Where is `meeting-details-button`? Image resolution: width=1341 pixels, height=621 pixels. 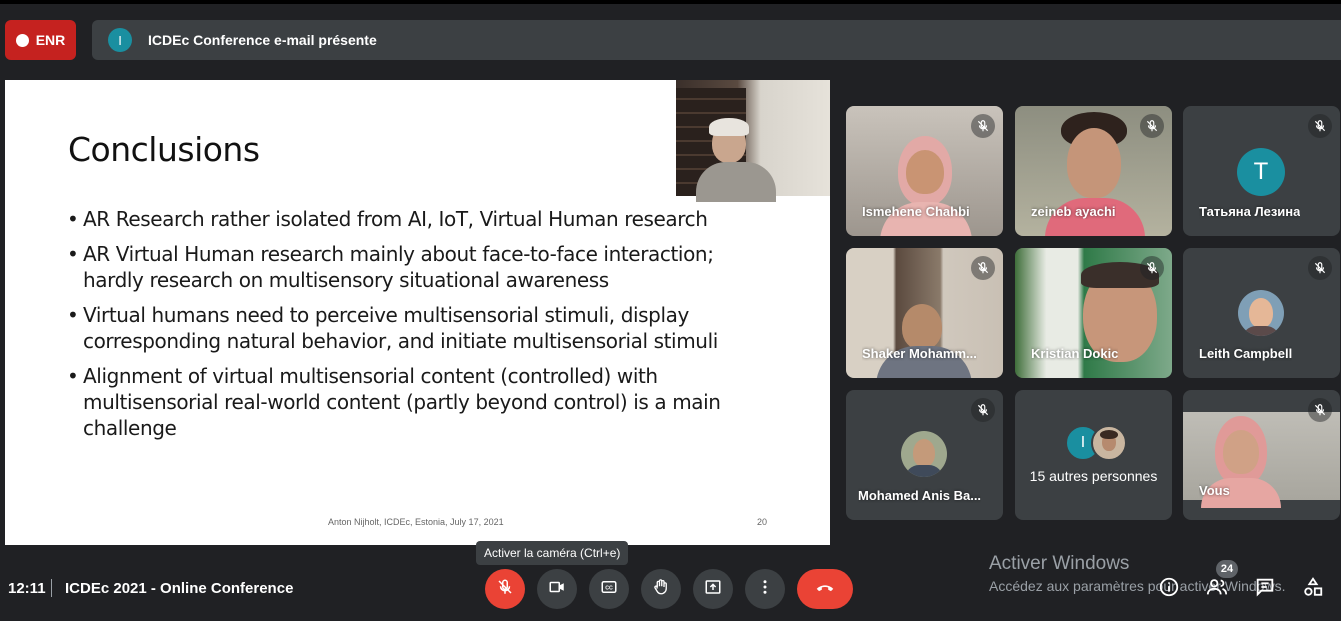 meeting-details-button is located at coordinates (1169, 589).